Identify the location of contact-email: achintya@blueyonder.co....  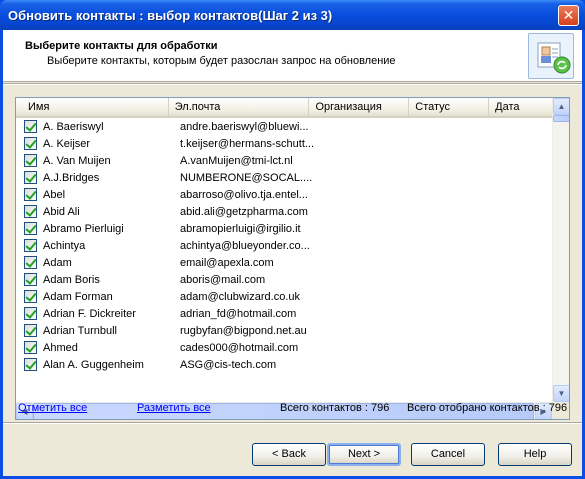
(245, 245).